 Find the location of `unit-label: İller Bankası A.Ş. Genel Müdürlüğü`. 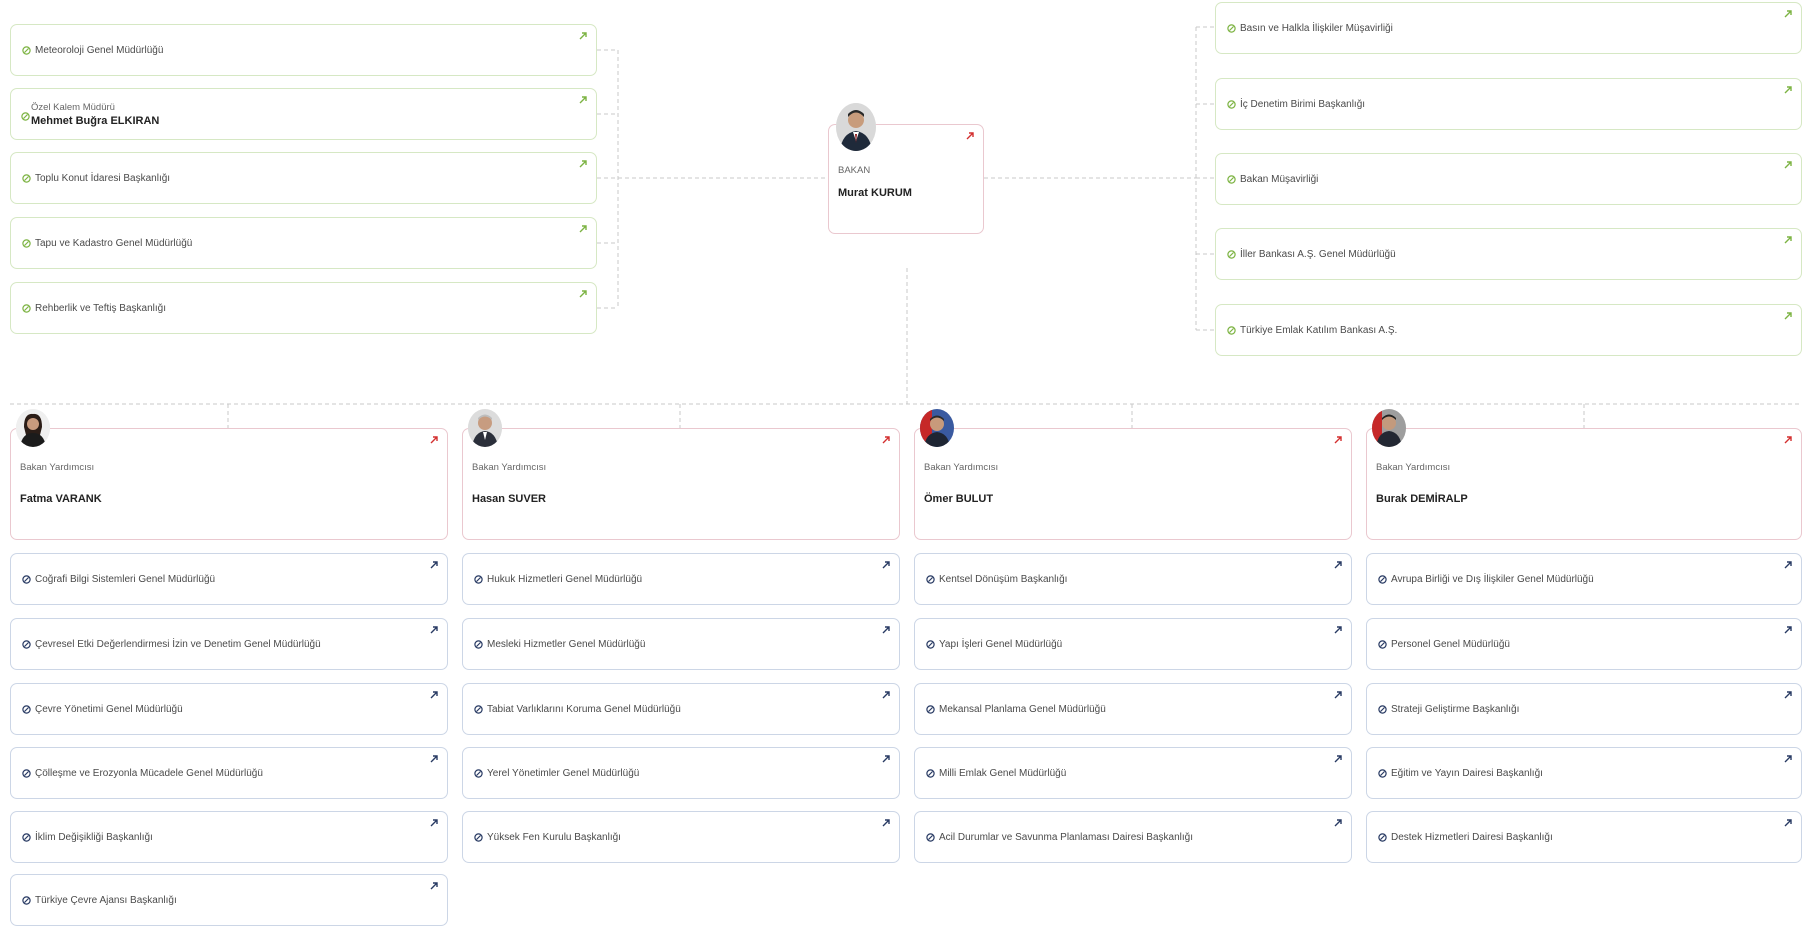

unit-label: İller Bankası A.Ş. Genel Müdürlüğü is located at coordinates (1318, 254).